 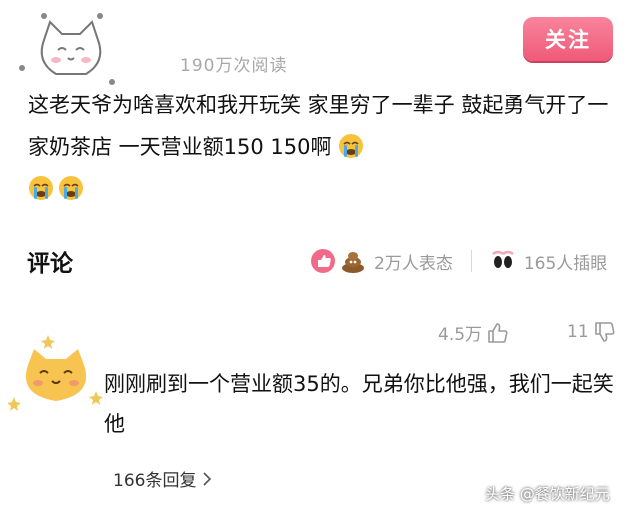 I want to click on comment-body: 刚刚刷到一个营业额35的。兄弟你比他强，我们一起笑他, so click(x=359, y=404).